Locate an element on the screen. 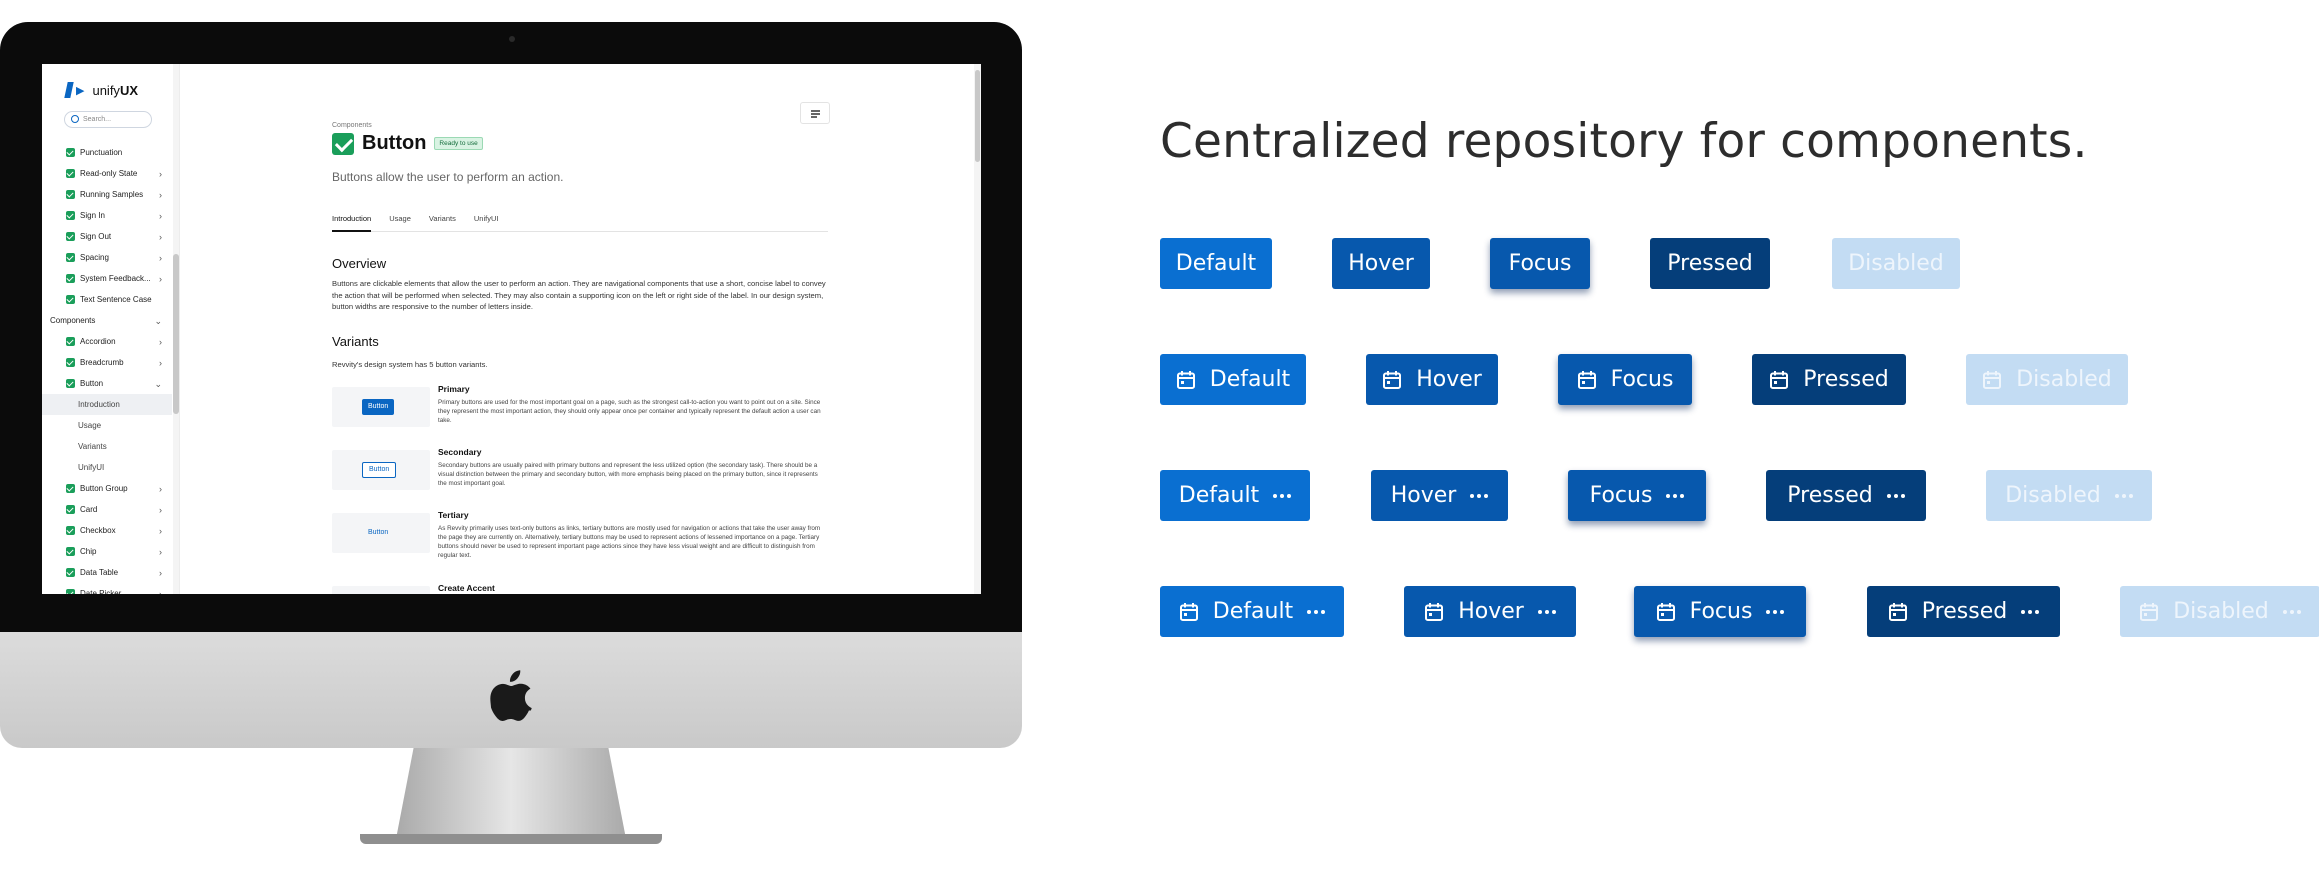  page-title: Button is located at coordinates (394, 143).